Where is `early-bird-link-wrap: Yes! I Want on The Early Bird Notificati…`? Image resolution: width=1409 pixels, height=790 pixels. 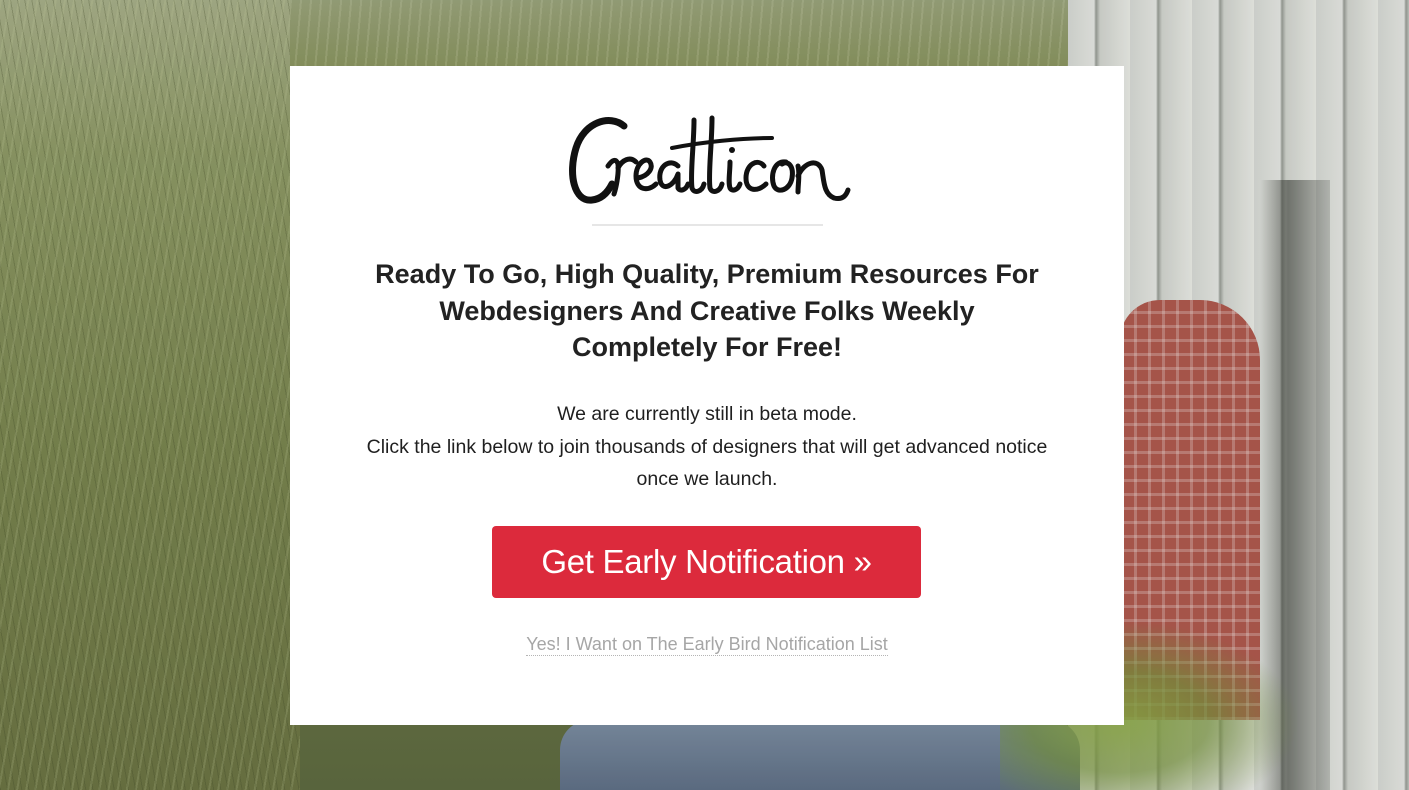 early-bird-link-wrap: Yes! I Want on The Early Bird Notificati… is located at coordinates (707, 645).